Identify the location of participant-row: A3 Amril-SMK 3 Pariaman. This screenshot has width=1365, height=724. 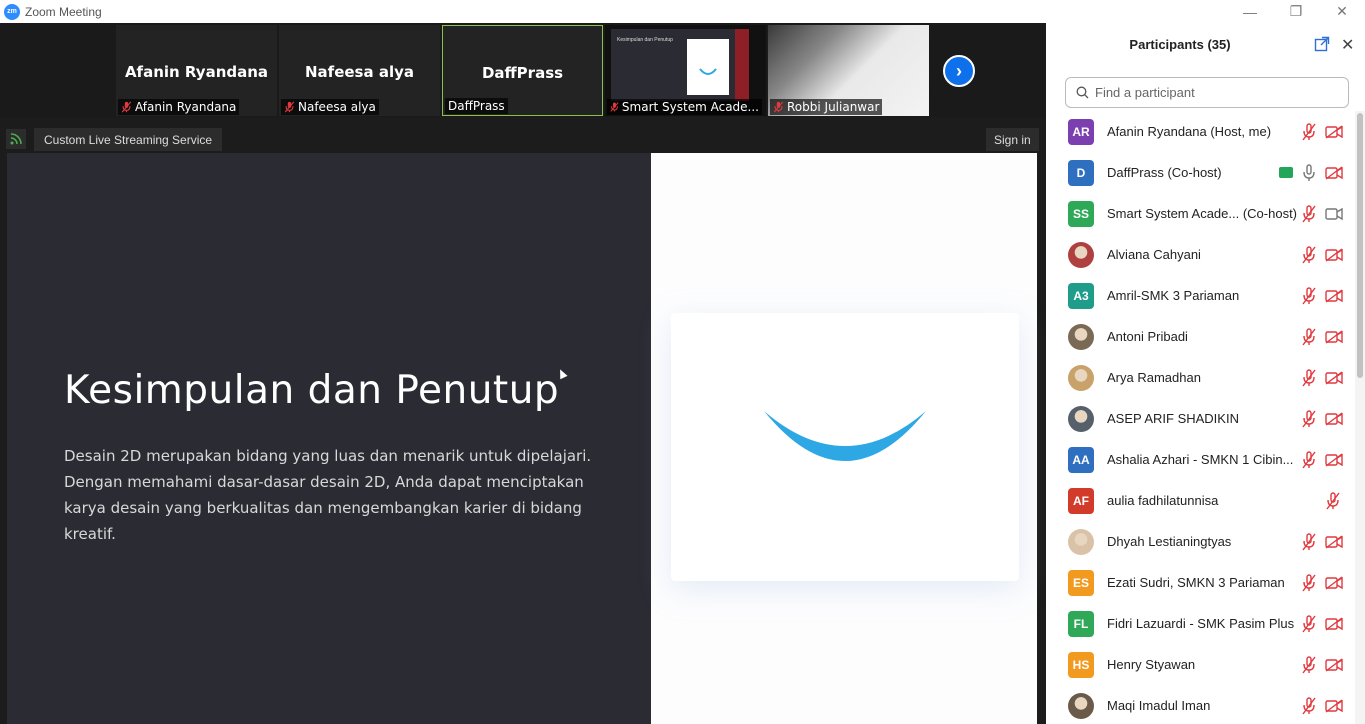
(1200, 295).